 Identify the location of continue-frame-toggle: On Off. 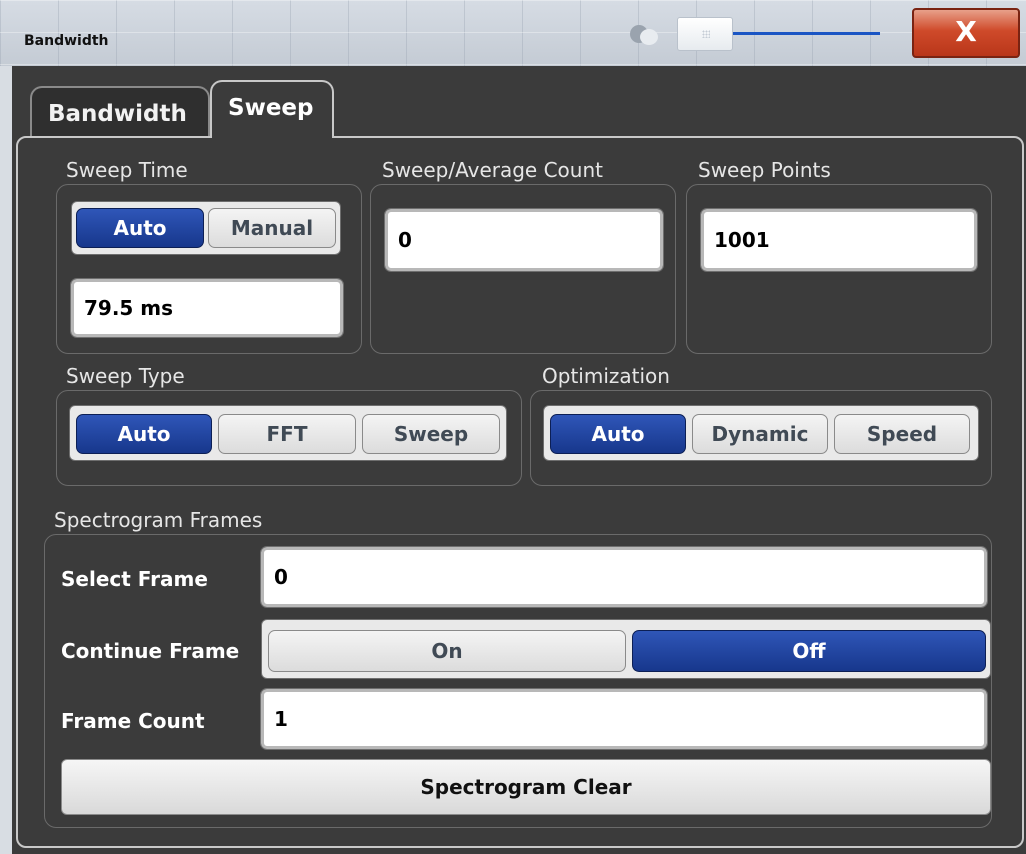
(626, 649).